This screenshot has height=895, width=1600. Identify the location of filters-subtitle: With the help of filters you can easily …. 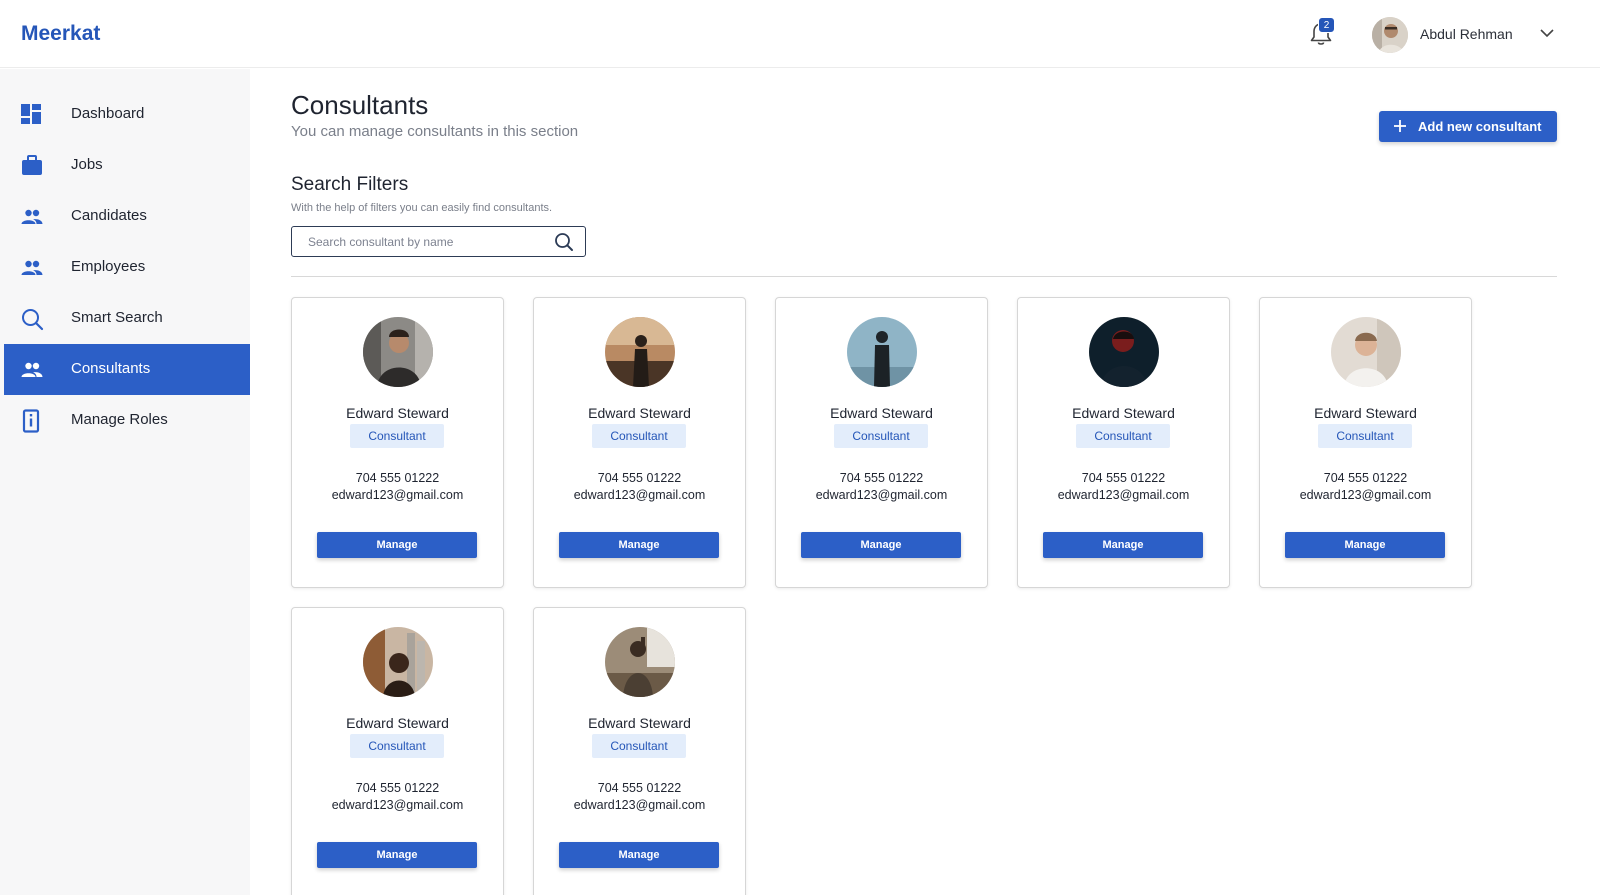
(422, 208).